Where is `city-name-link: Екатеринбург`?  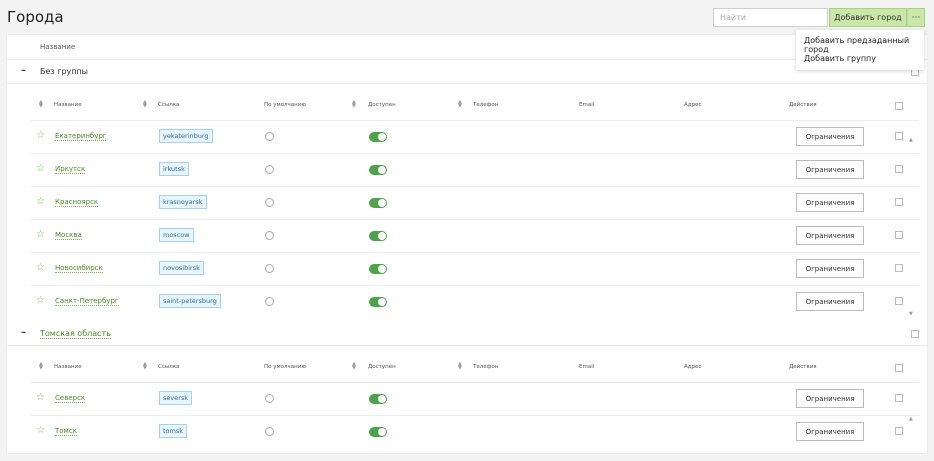 city-name-link: Екатеринбург is located at coordinates (81, 136).